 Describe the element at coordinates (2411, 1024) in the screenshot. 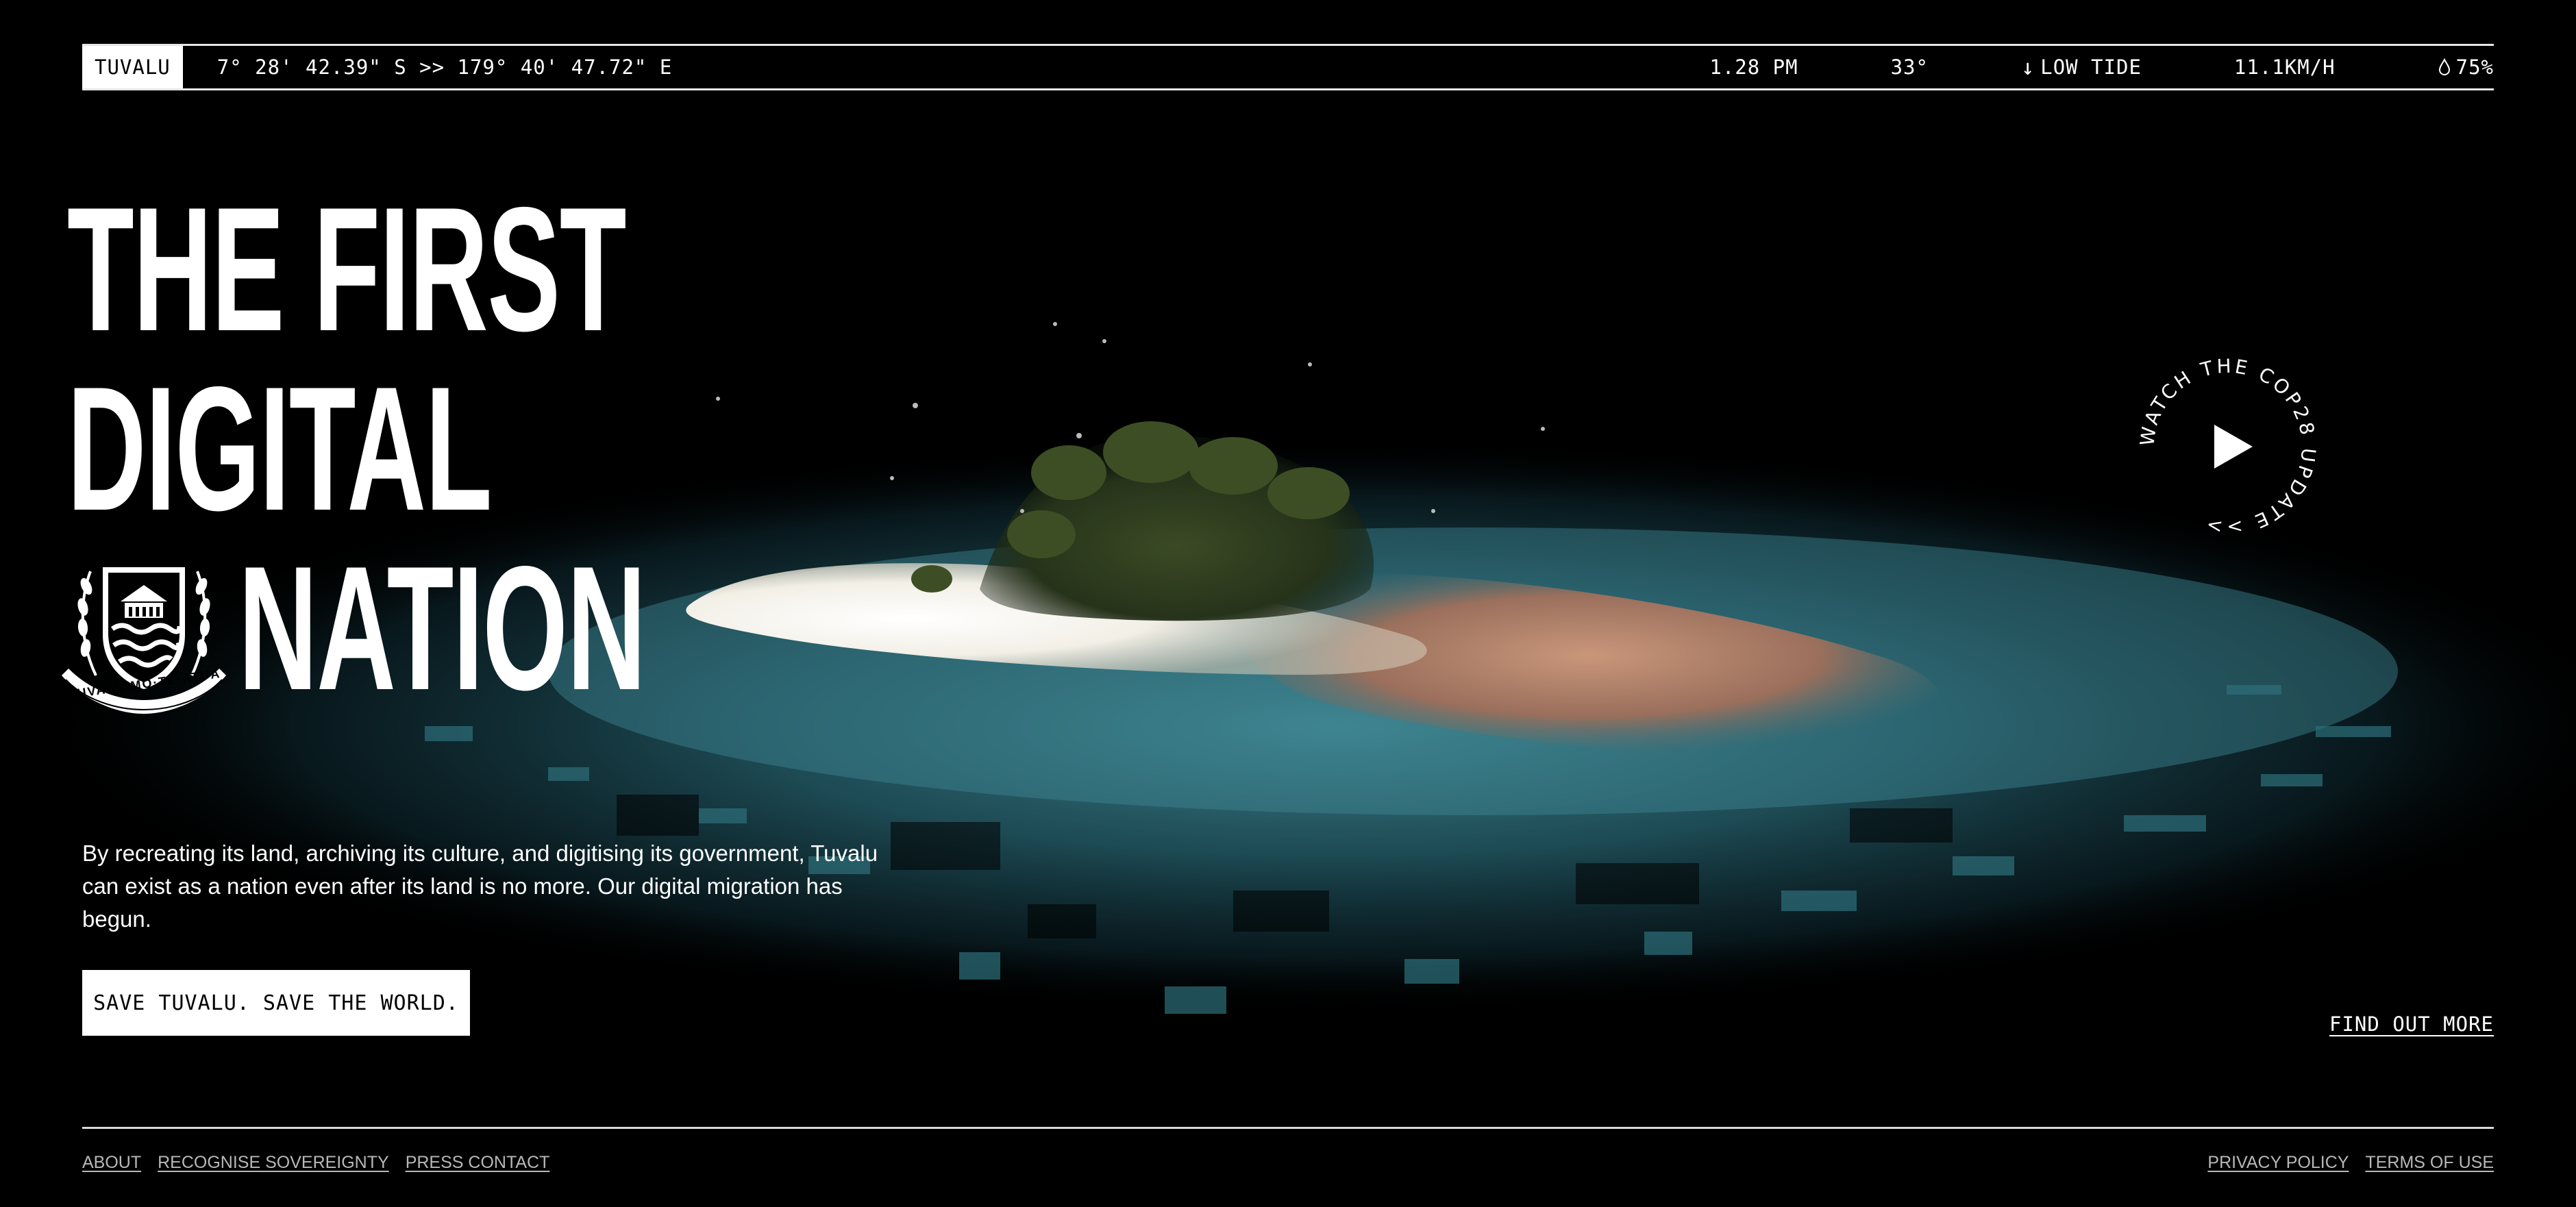

I see `find-out-more-link: FIND OUT MORE` at that location.